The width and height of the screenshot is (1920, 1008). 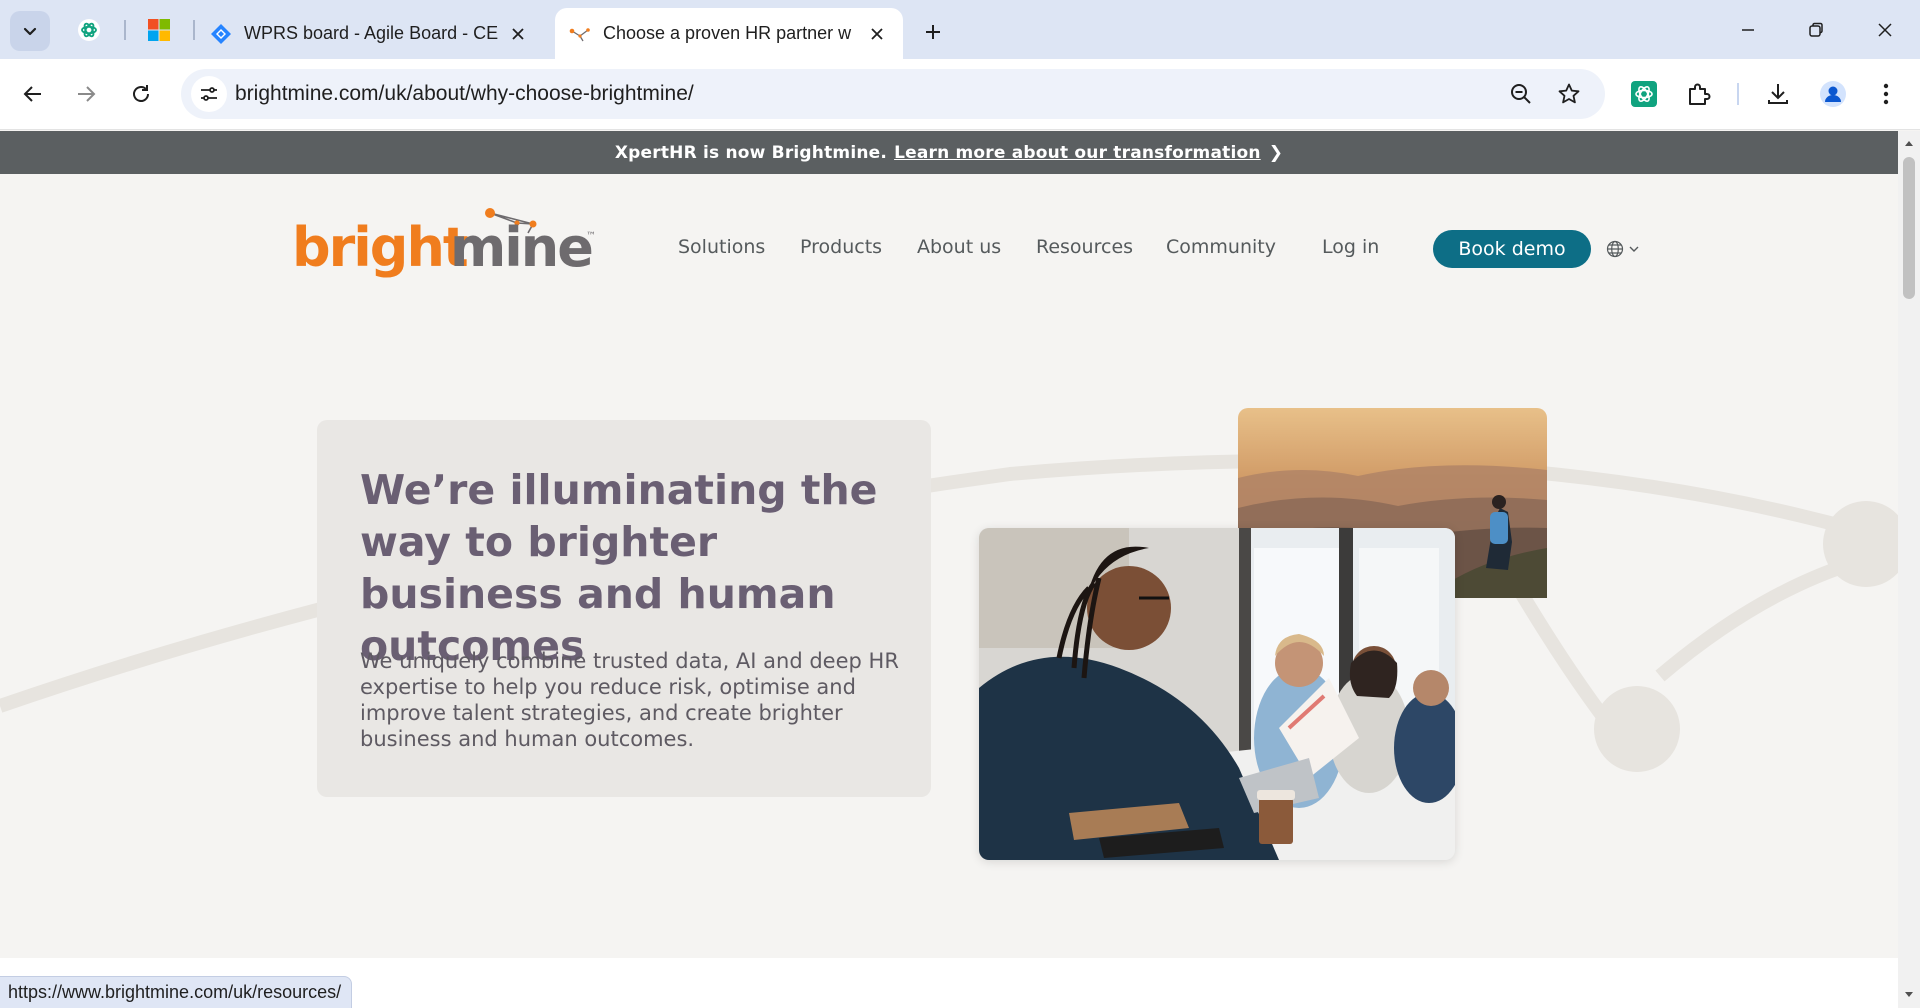 What do you see at coordinates (1615, 249) in the screenshot?
I see `globe-icon` at bounding box center [1615, 249].